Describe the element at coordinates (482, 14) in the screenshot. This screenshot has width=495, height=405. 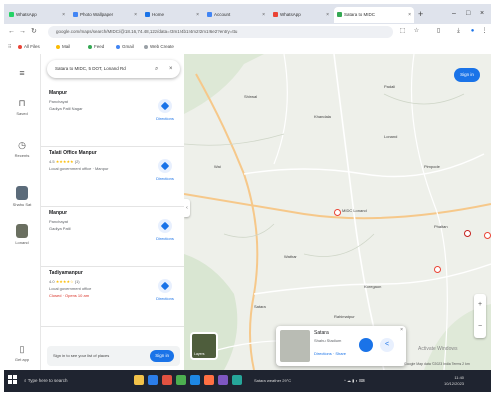
I see `close-window-icon: ×` at that location.